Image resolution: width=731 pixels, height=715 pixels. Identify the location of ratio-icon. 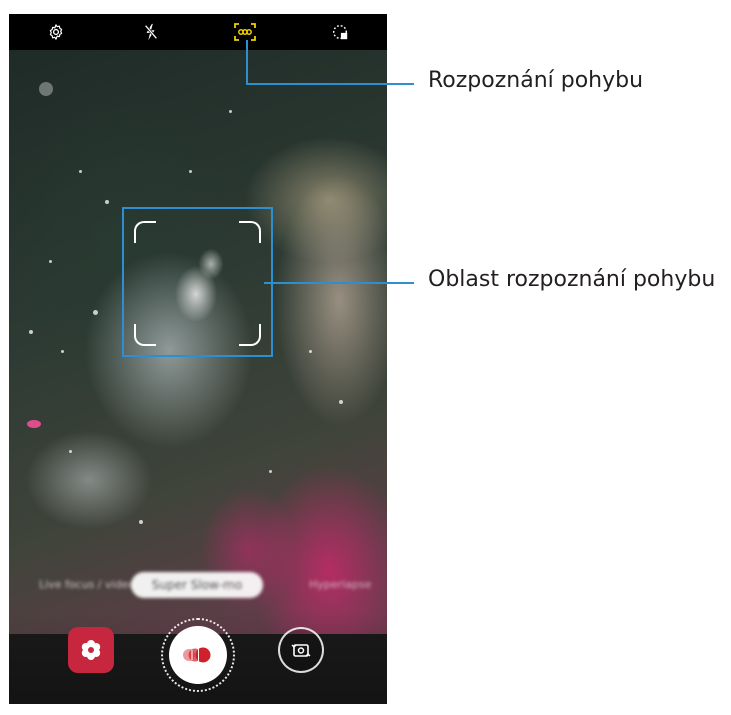
(340, 32).